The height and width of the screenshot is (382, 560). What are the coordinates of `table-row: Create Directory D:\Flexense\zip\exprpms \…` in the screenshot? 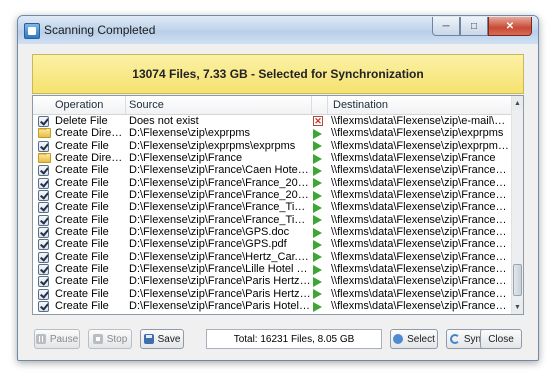 It's located at (272, 133).